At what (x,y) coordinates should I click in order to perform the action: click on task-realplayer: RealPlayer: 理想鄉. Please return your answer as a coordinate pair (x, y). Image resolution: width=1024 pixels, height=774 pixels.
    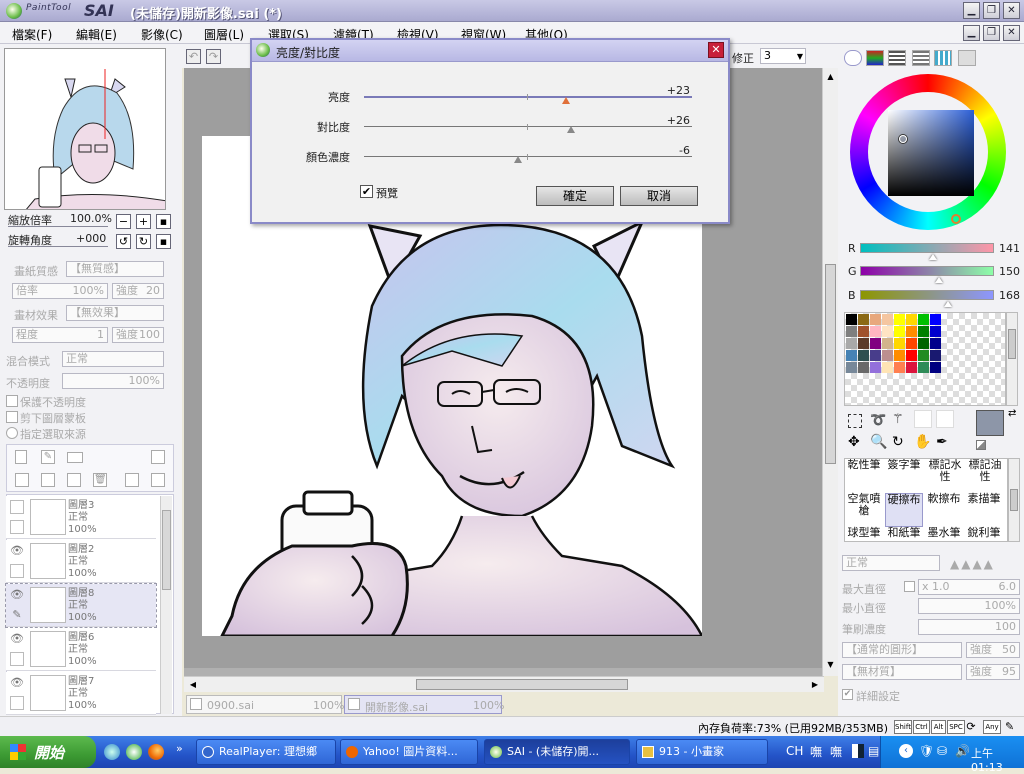
    Looking at the image, I should click on (266, 752).